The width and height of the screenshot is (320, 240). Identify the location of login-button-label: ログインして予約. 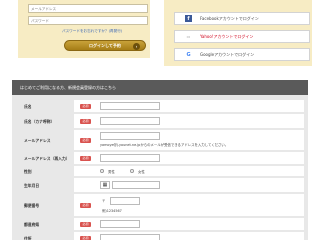
(105, 45).